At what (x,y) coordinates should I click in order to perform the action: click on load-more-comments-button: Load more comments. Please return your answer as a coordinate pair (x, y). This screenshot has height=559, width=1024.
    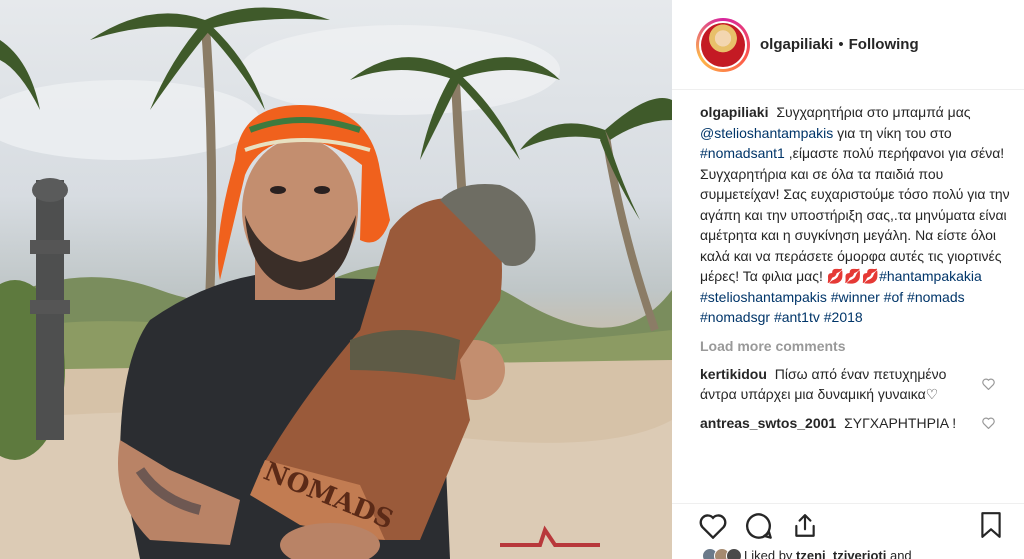
    Looking at the image, I should click on (855, 346).